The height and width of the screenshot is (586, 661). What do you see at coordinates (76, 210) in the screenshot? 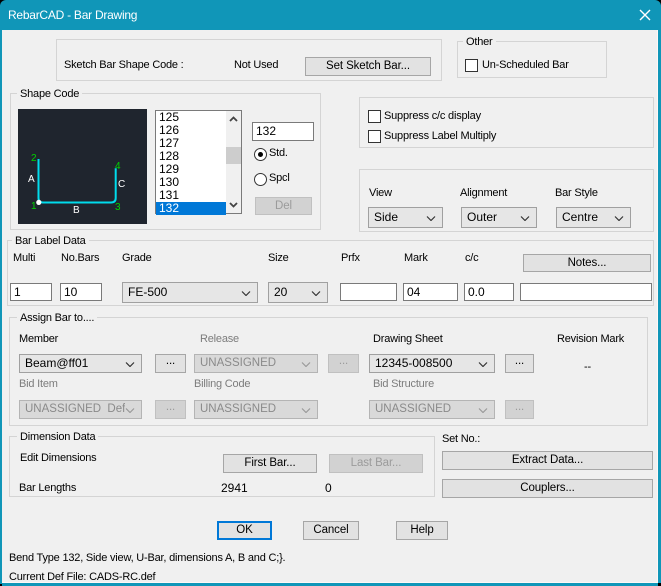
I see `svg-text: B` at bounding box center [76, 210].